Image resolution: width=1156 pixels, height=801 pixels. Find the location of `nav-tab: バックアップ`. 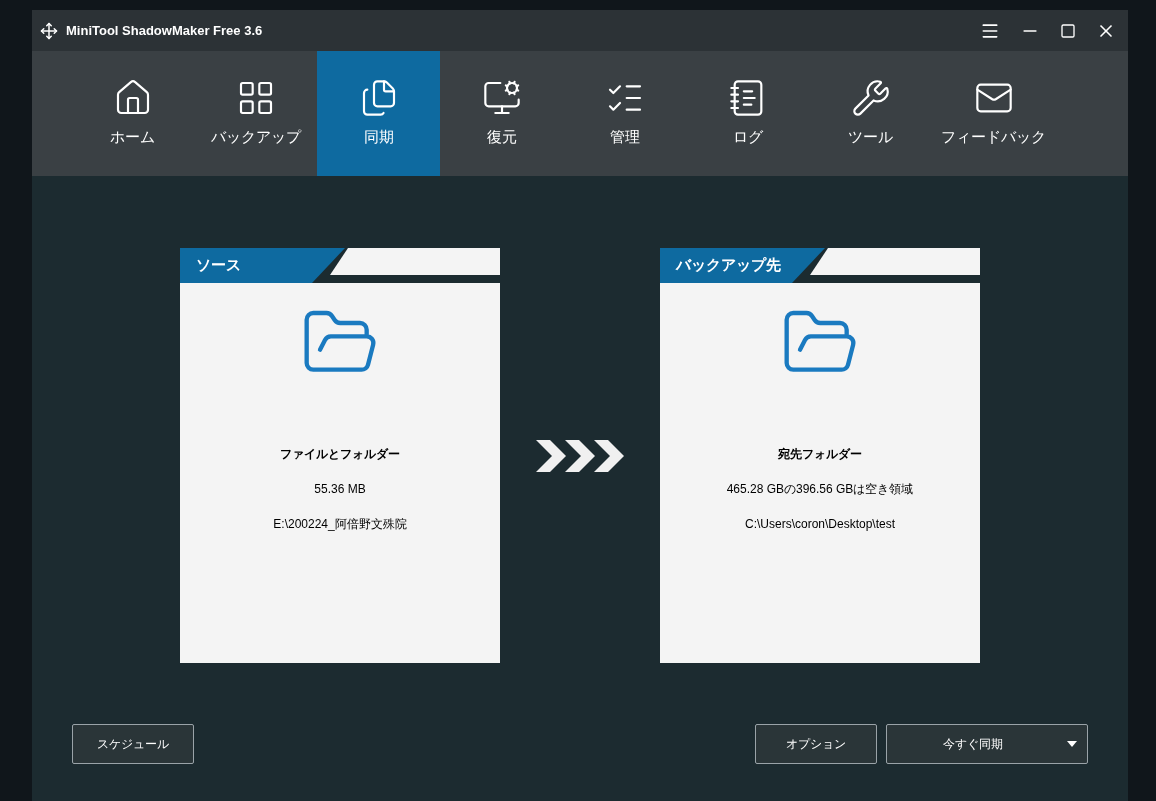

nav-tab: バックアップ is located at coordinates (255, 113).